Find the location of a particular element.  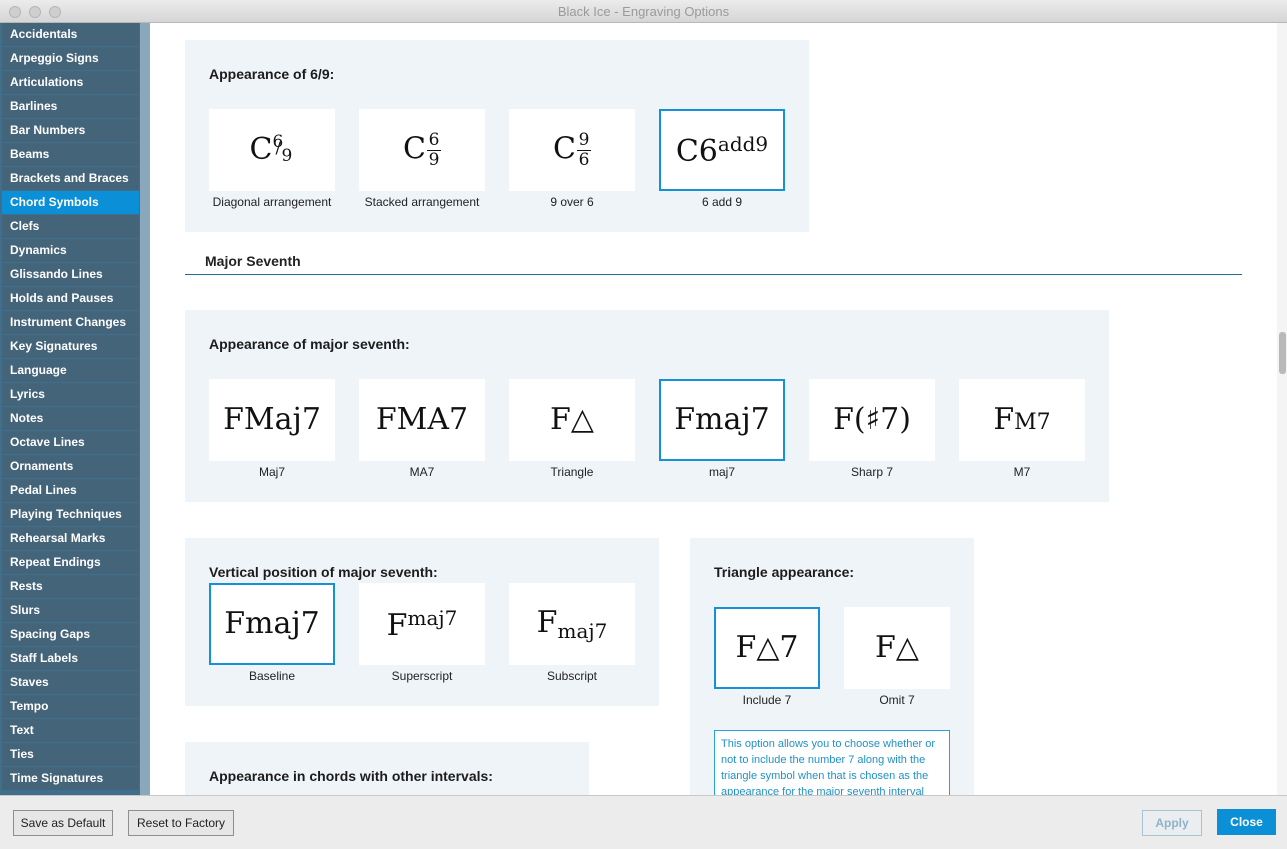

chord-glyph: F△7 is located at coordinates (767, 647).